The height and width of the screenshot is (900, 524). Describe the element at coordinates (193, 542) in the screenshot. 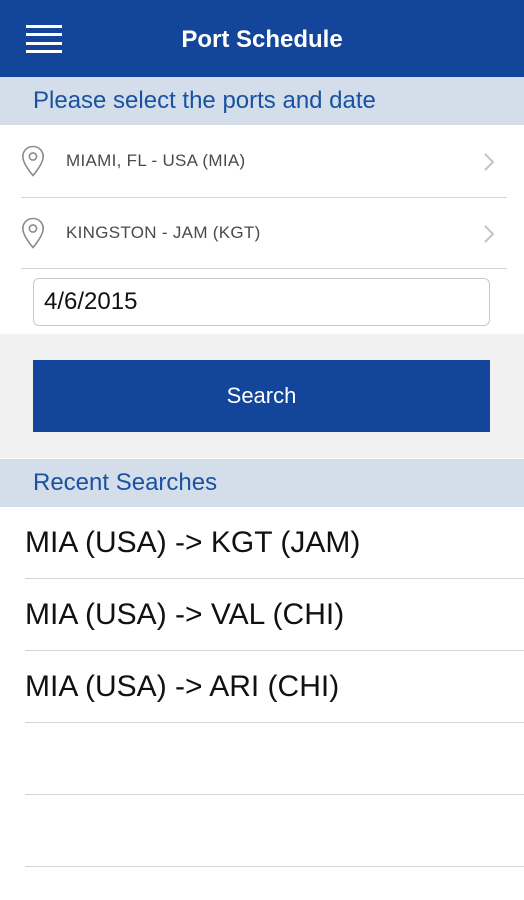

I see `recent-search-label: MIA (USA) -> KGT (JAM)` at that location.